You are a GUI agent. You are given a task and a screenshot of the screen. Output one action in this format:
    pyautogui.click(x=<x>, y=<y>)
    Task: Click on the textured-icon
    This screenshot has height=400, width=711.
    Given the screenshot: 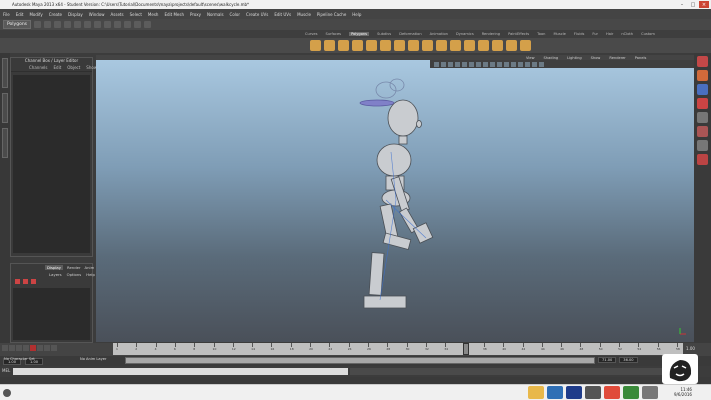 What is the action you would take?
    pyautogui.click(x=506, y=64)
    